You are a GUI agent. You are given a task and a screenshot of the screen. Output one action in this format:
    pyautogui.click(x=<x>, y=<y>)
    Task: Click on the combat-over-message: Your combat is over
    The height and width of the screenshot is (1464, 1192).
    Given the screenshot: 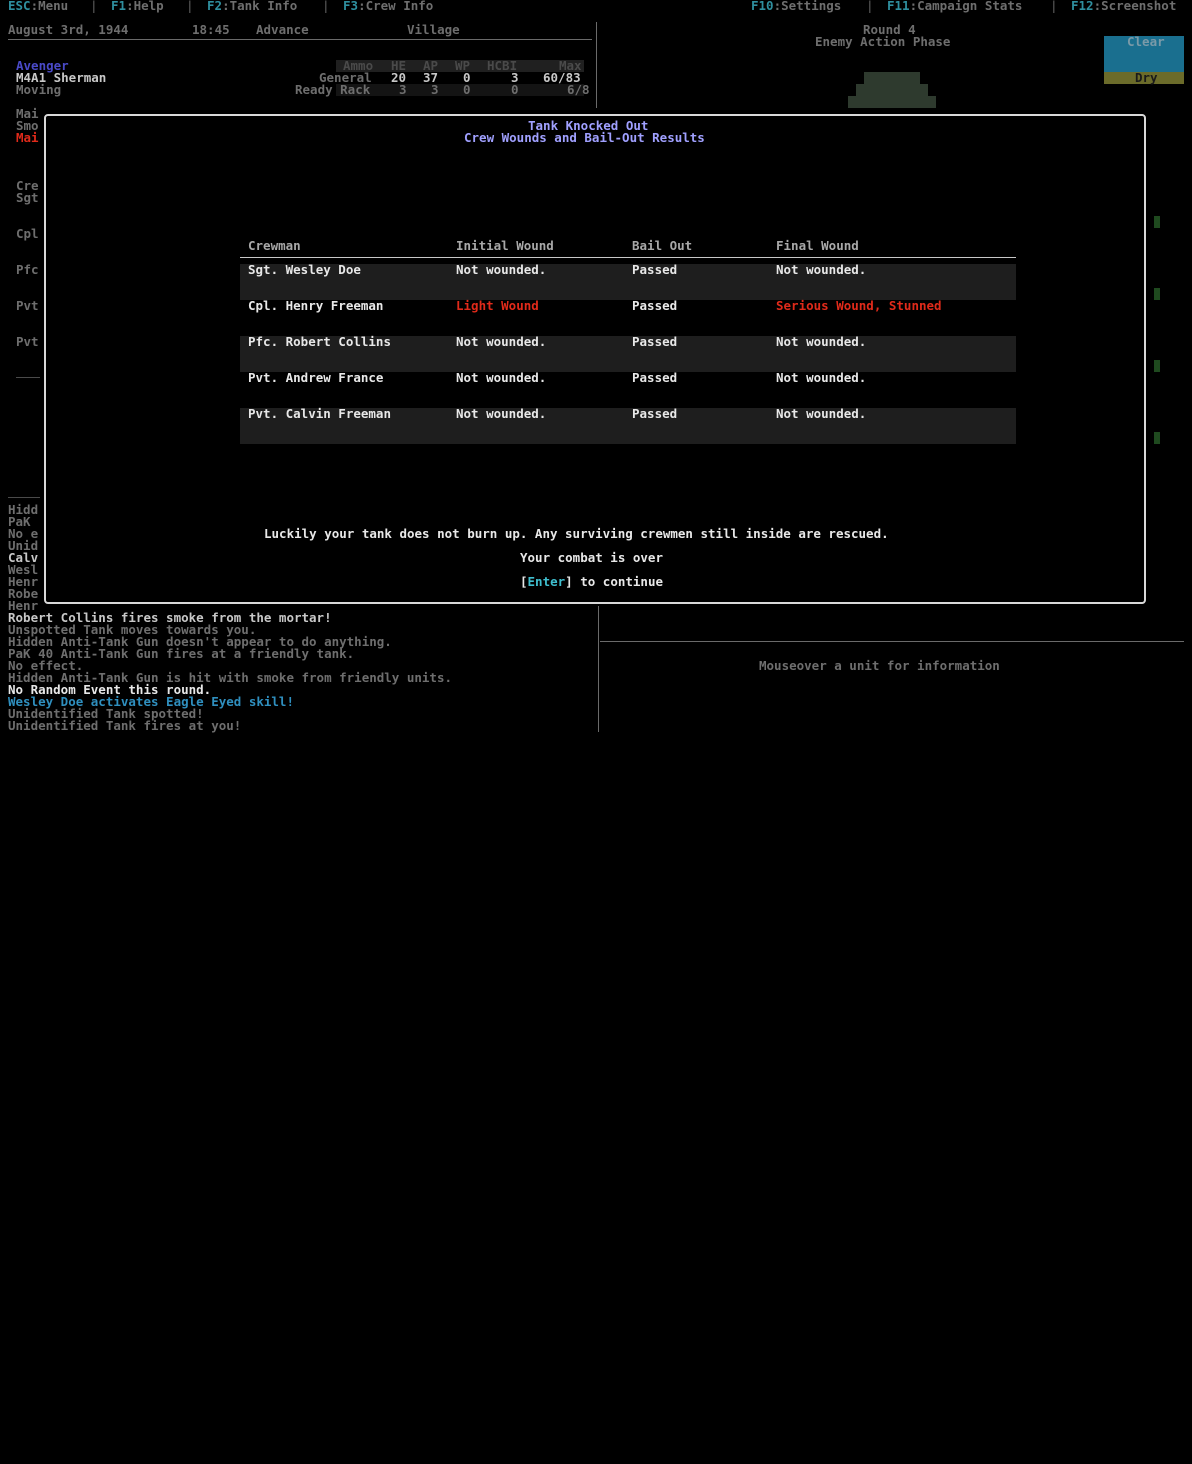 What is the action you would take?
    pyautogui.click(x=591, y=557)
    